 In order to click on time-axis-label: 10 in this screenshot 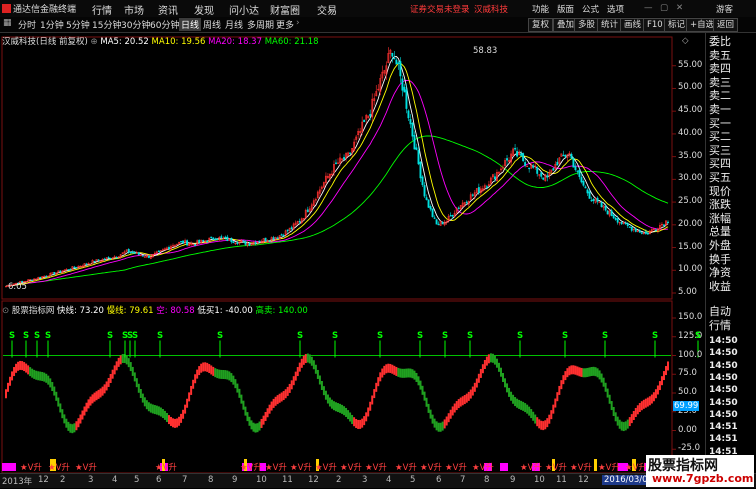, I will do `click(539, 480)`.